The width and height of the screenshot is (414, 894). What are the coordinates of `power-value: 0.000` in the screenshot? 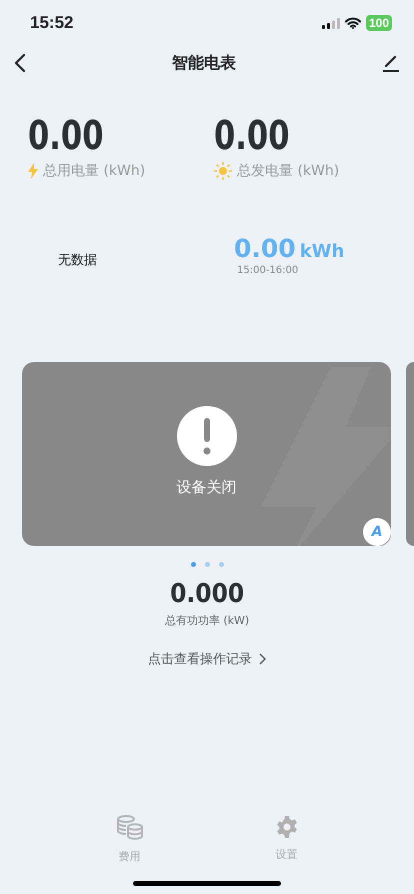 It's located at (207, 594).